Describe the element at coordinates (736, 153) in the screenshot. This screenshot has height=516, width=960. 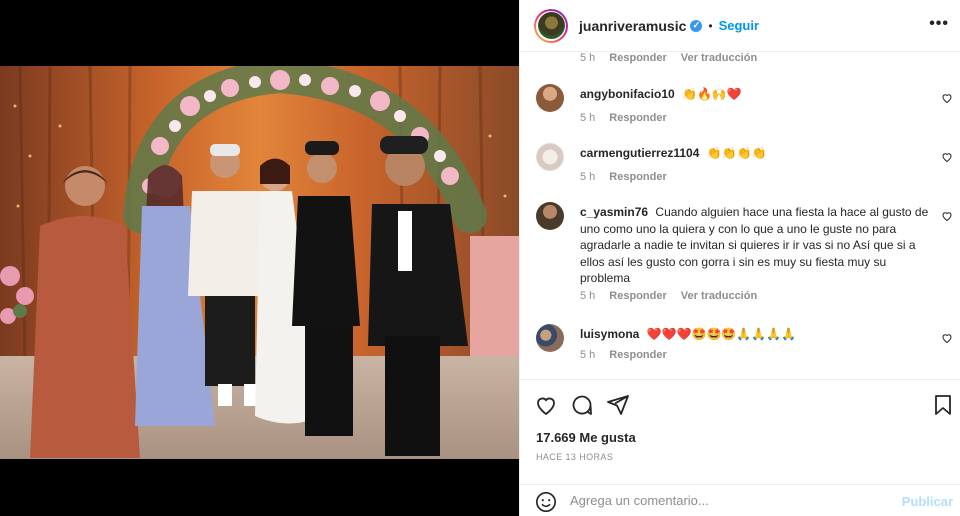
I see `comment-text: 👏👏👏👏` at that location.